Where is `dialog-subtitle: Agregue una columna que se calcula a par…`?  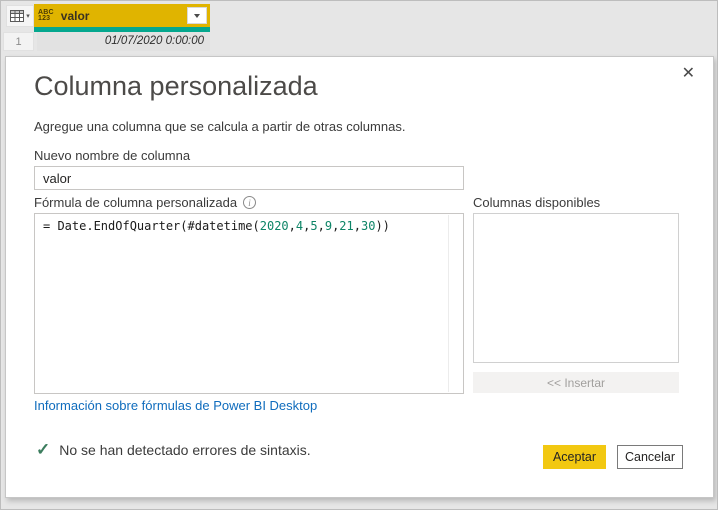 dialog-subtitle: Agregue una columna que se calcula a par… is located at coordinates (220, 126).